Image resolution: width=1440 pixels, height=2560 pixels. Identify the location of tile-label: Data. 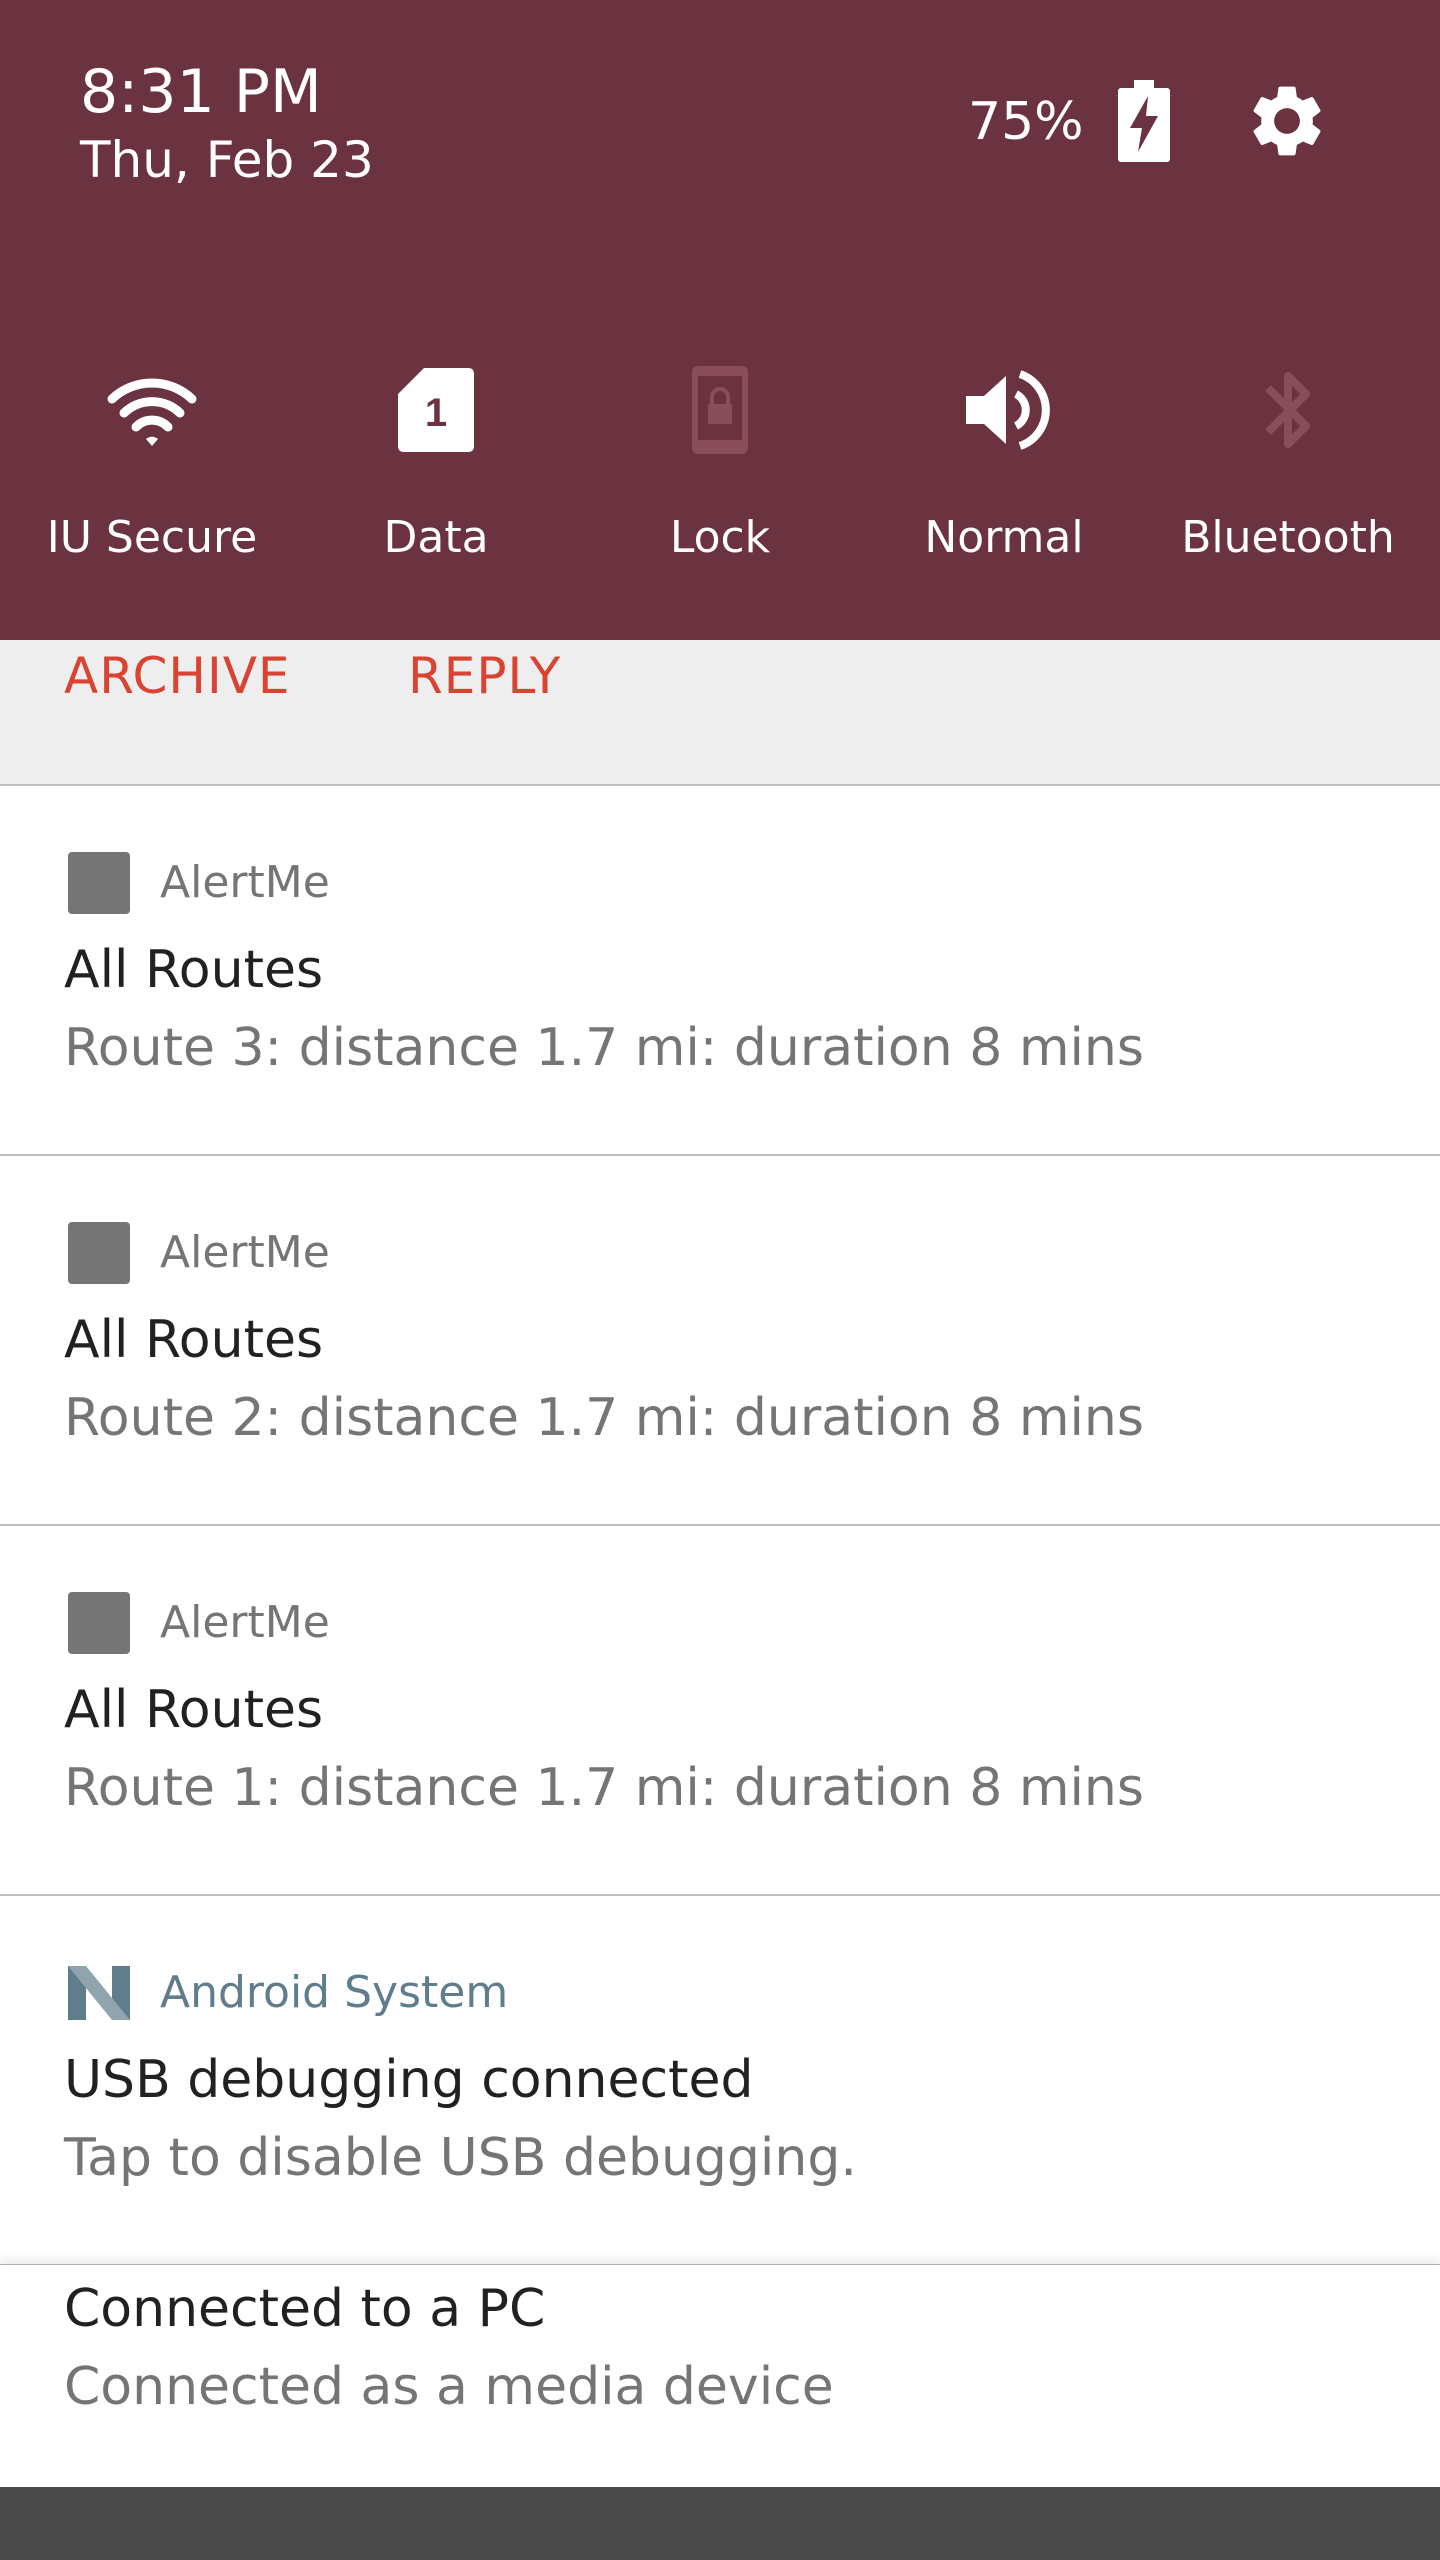
(436, 537).